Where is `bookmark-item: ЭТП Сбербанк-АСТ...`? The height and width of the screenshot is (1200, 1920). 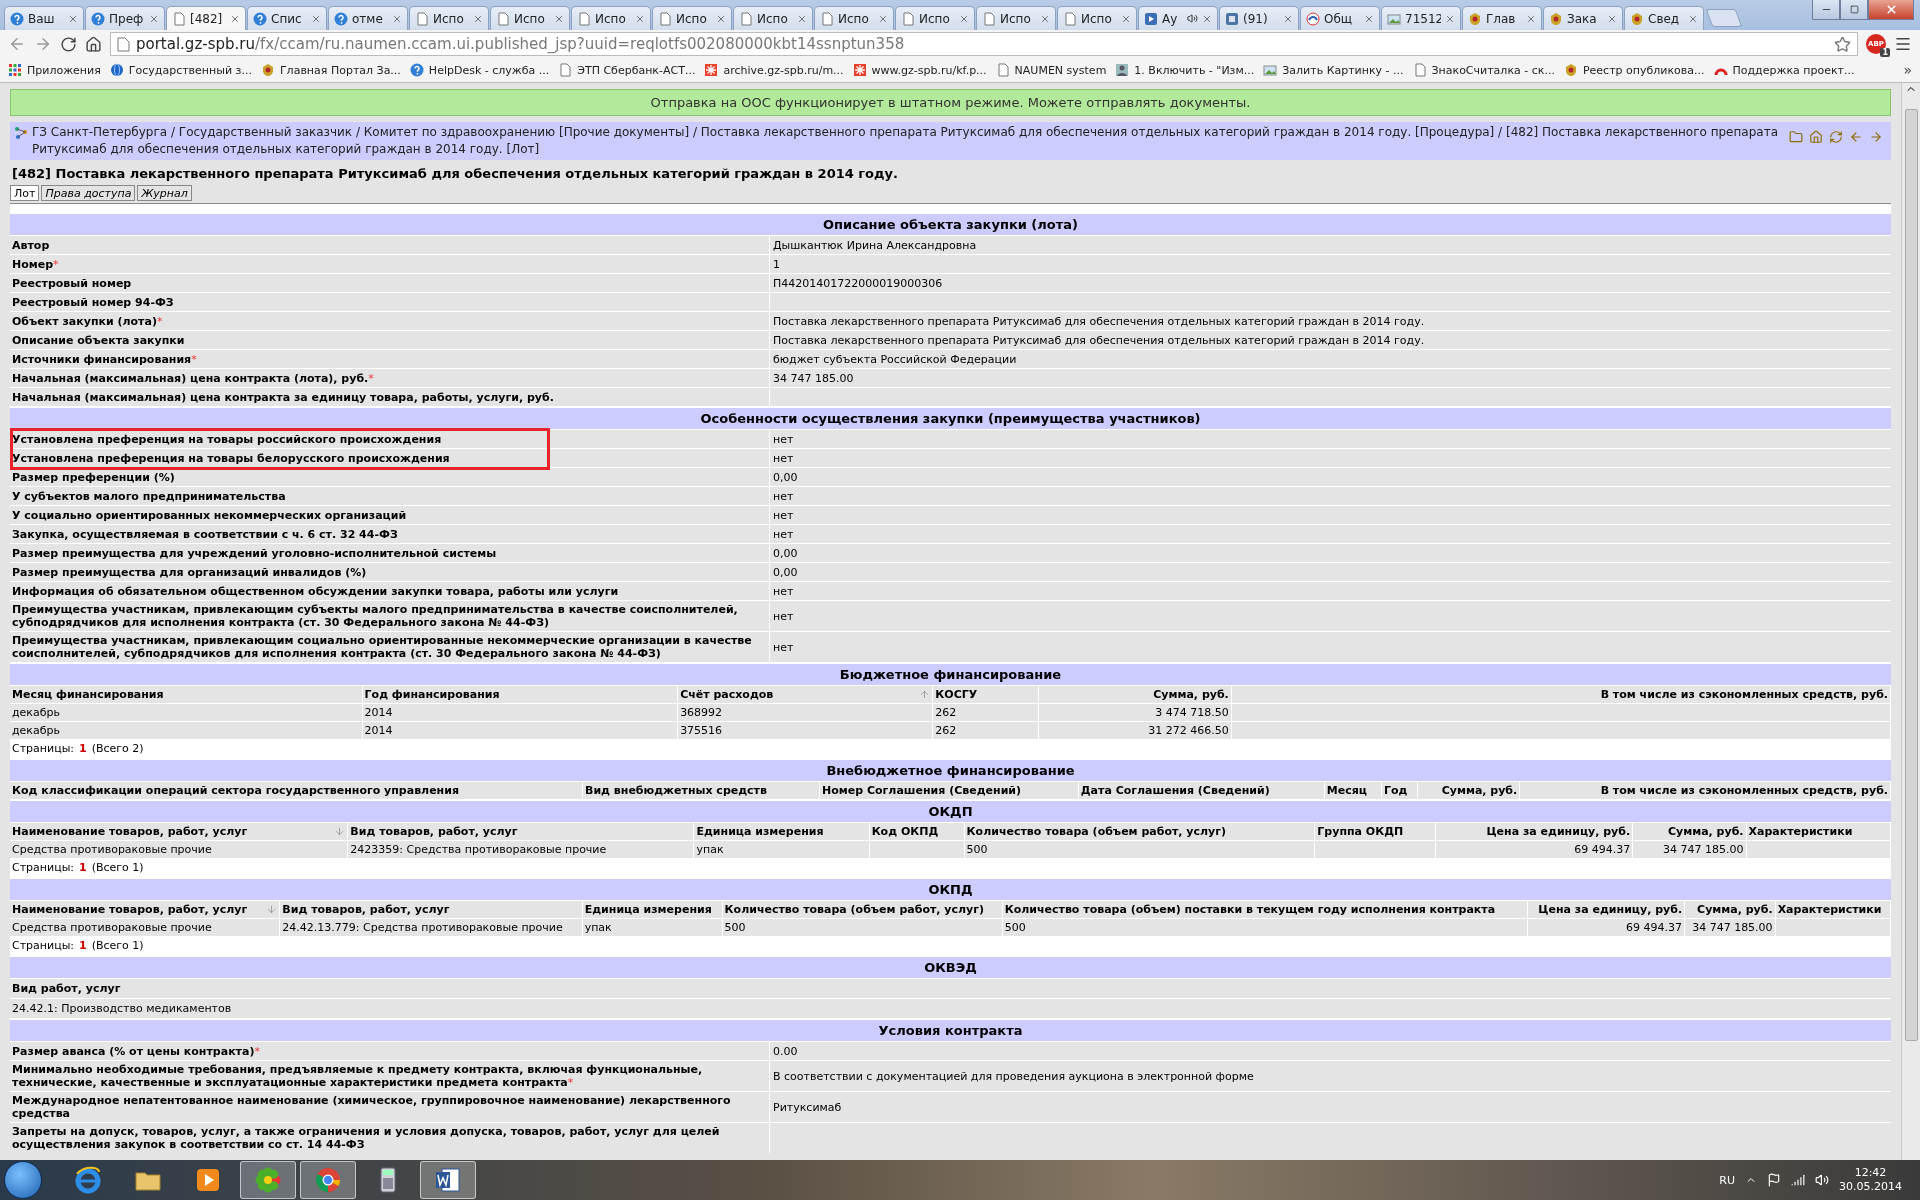 bookmark-item: ЭТП Сбербанк-АСТ... is located at coordinates (627, 70).